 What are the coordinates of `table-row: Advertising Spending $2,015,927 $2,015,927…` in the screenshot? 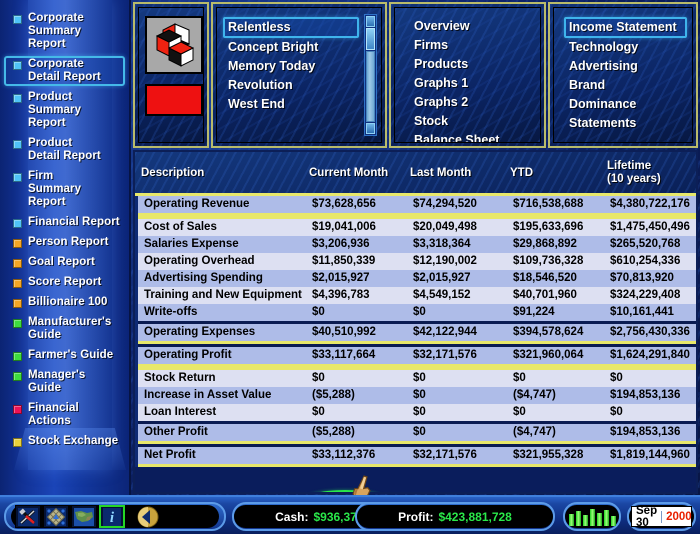 It's located at (415, 278).